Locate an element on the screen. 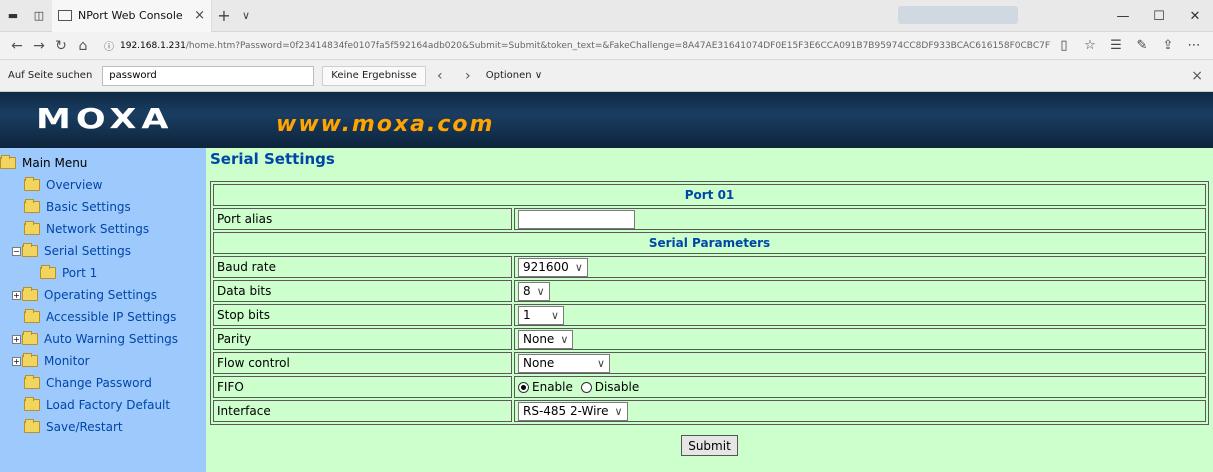 The image size is (1213, 472). window-controls: — ☐ ✕ is located at coordinates (1159, 16).